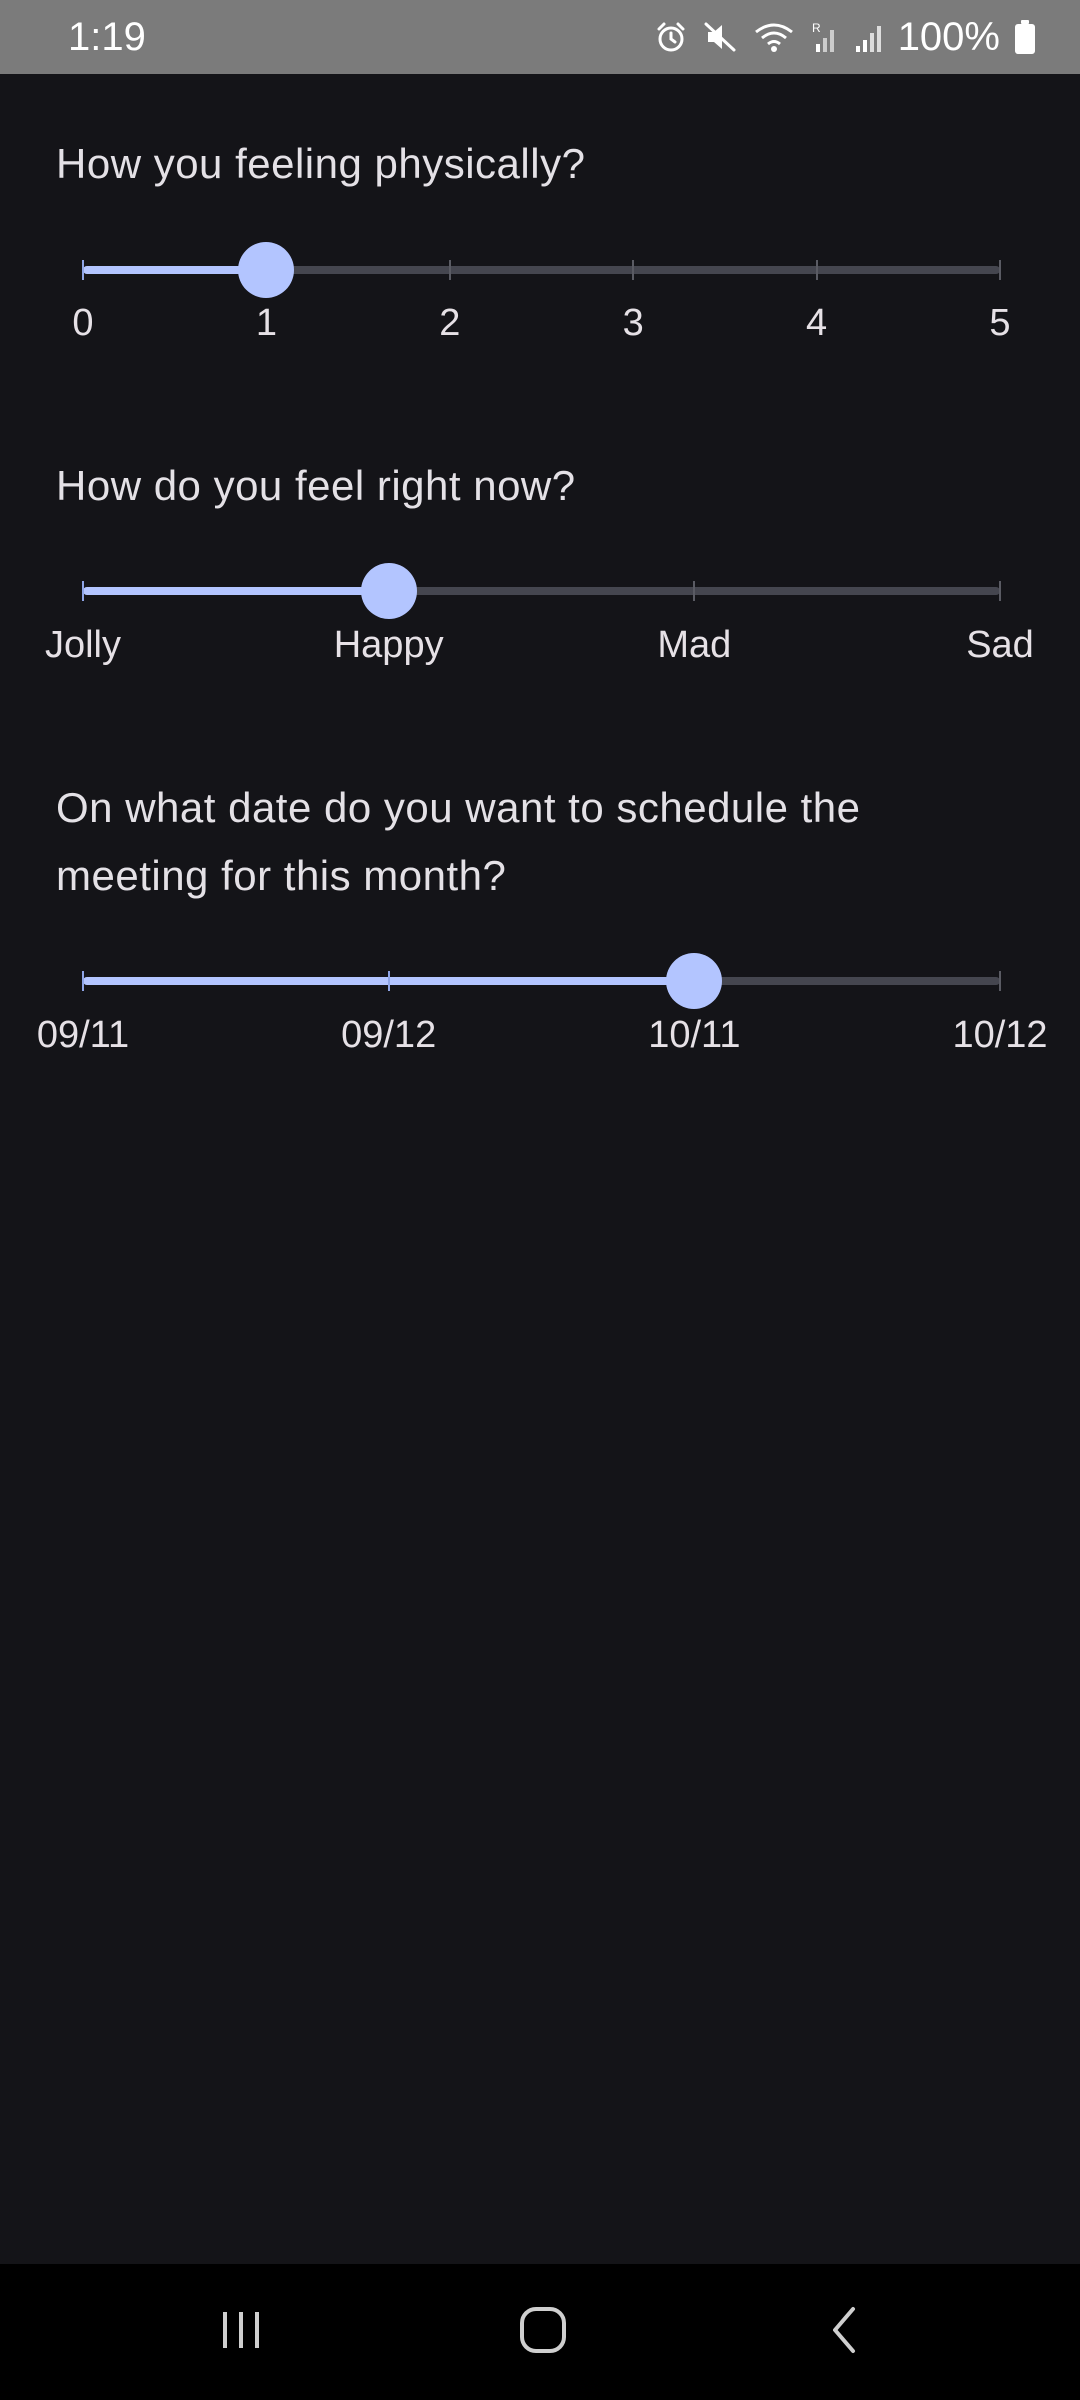 The height and width of the screenshot is (2400, 1080). What do you see at coordinates (633, 323) in the screenshot?
I see `tick-label: 3` at bounding box center [633, 323].